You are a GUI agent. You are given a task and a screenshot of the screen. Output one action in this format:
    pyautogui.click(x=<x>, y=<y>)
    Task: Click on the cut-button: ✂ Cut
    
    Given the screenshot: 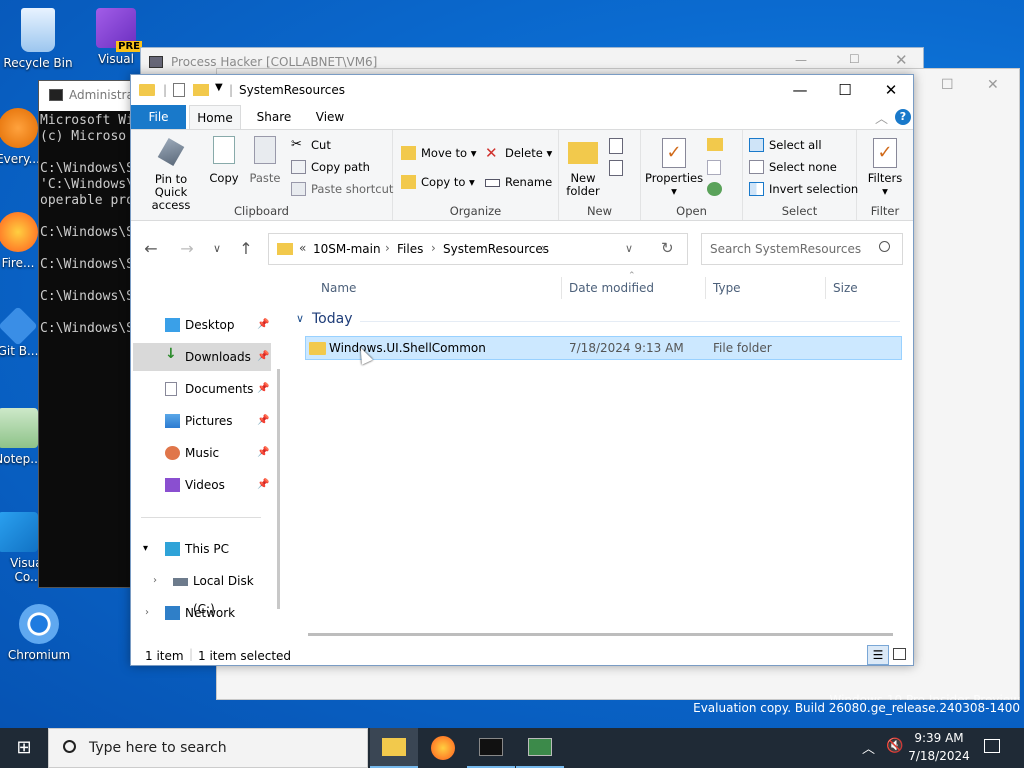 What is the action you would take?
    pyautogui.click(x=311, y=145)
    